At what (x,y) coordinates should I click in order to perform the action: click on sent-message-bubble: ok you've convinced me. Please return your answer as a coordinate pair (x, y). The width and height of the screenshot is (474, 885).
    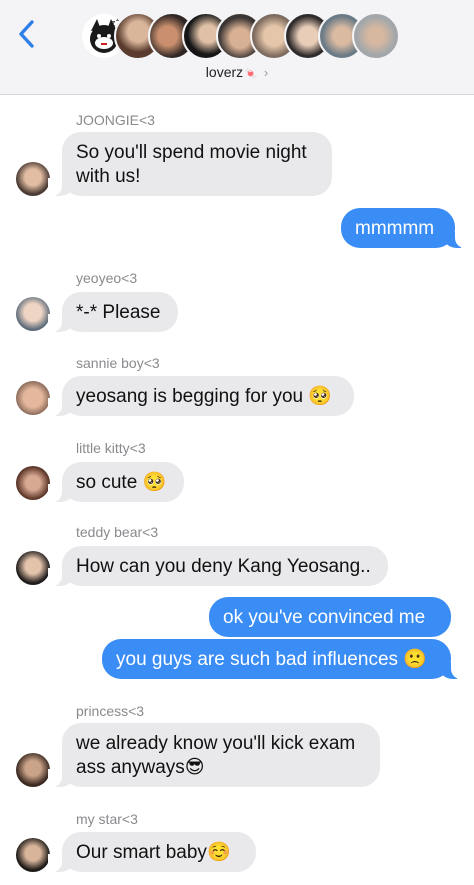
    Looking at the image, I should click on (330, 617).